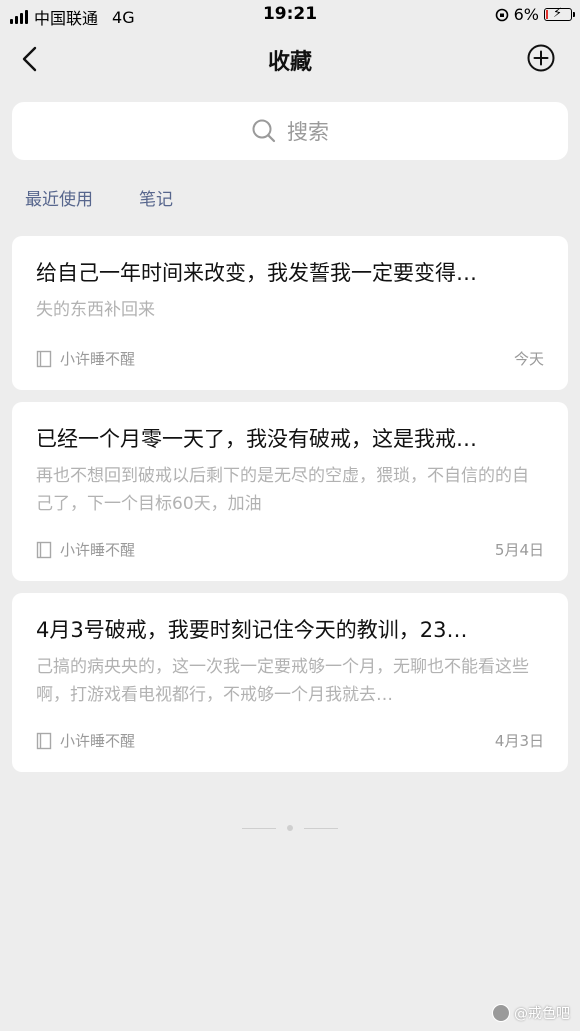 This screenshot has height=1031, width=580. Describe the element at coordinates (542, 1014) in the screenshot. I see `watermark-text: @戒色吧` at that location.